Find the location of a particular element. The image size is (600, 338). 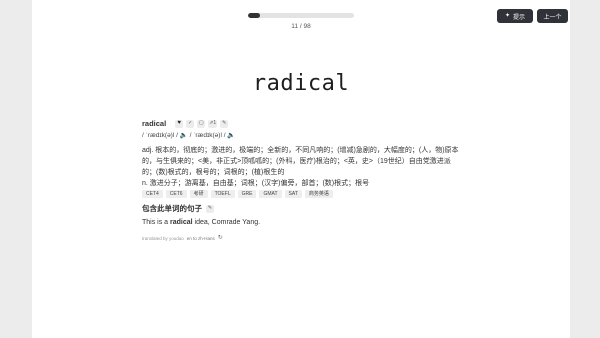

tag: GRE is located at coordinates (247, 194).